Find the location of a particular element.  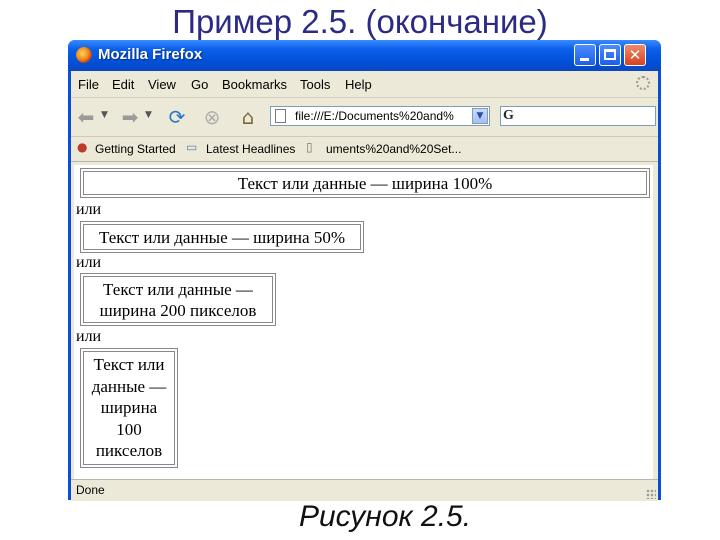

window-title: Mozilla Firefox is located at coordinates (150, 54).